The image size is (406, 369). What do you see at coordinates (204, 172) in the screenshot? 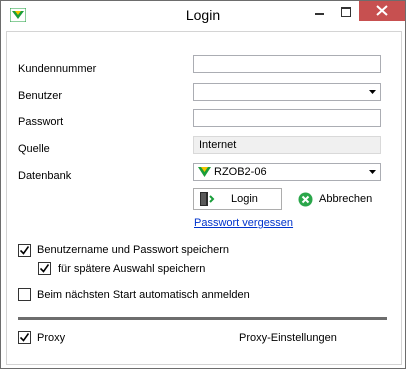
I see `database-logo-icon` at bounding box center [204, 172].